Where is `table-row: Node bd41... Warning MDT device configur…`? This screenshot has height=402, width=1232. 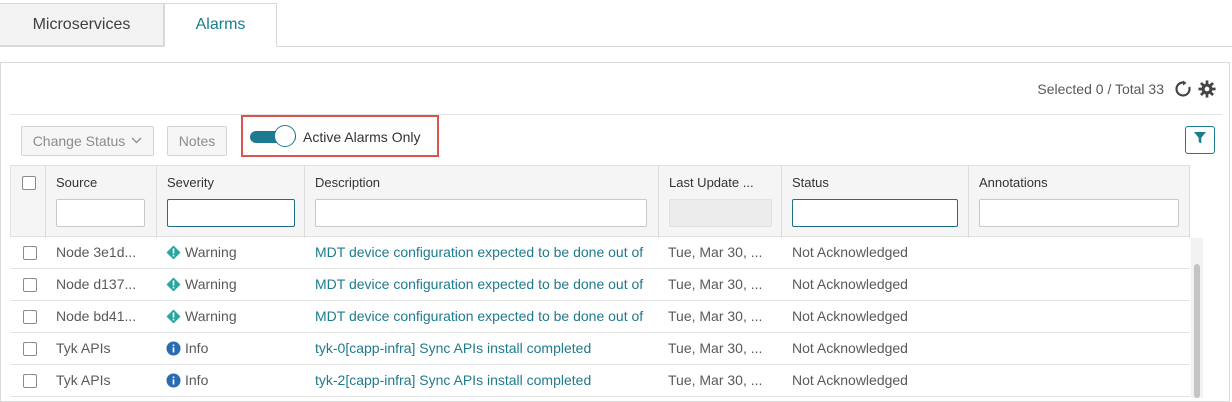 table-row: Node bd41... Warning MDT device configur… is located at coordinates (600, 317).